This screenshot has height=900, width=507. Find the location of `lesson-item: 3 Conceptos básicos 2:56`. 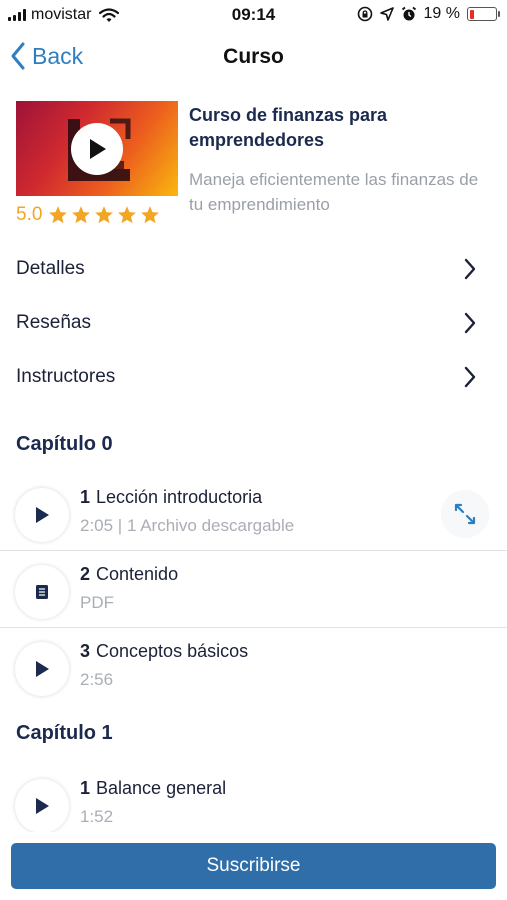

lesson-item: 3 Conceptos básicos 2:56 is located at coordinates (253, 670).